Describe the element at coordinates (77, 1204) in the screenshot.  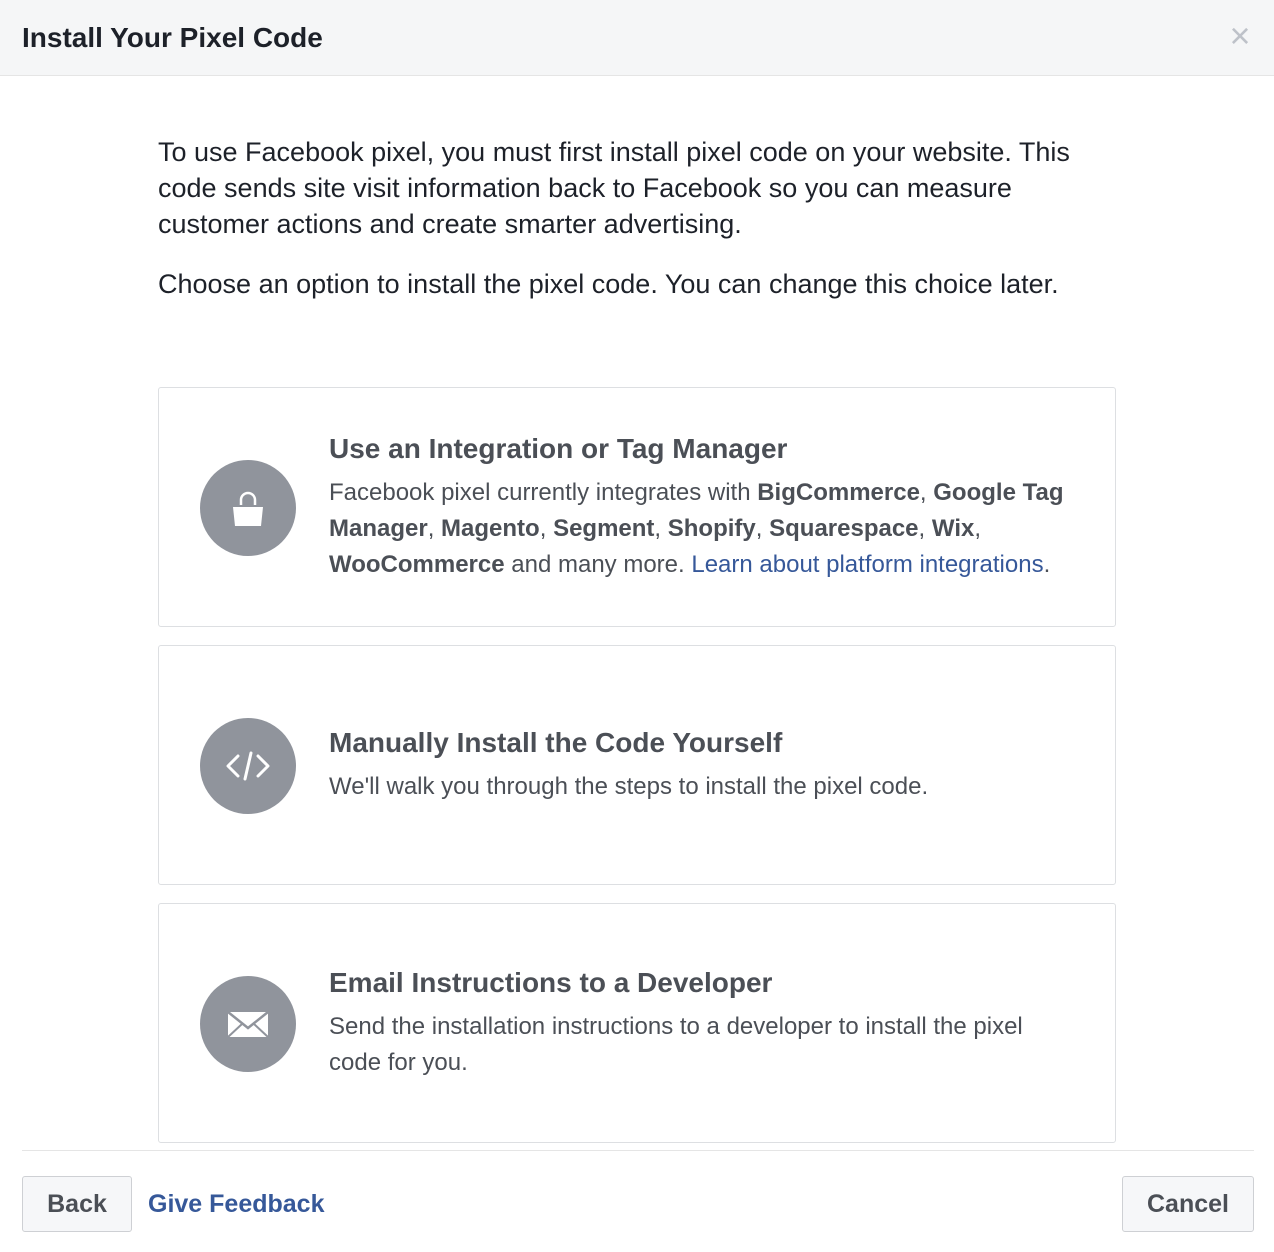
I see `back-button: Back` at that location.